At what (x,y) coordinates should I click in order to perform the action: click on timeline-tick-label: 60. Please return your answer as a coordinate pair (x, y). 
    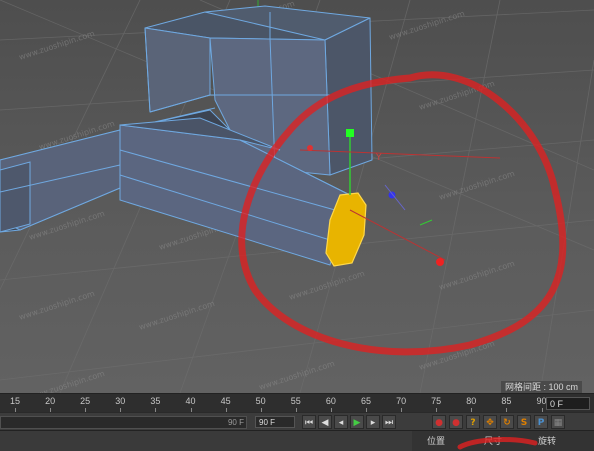
    Looking at the image, I should click on (330, 401).